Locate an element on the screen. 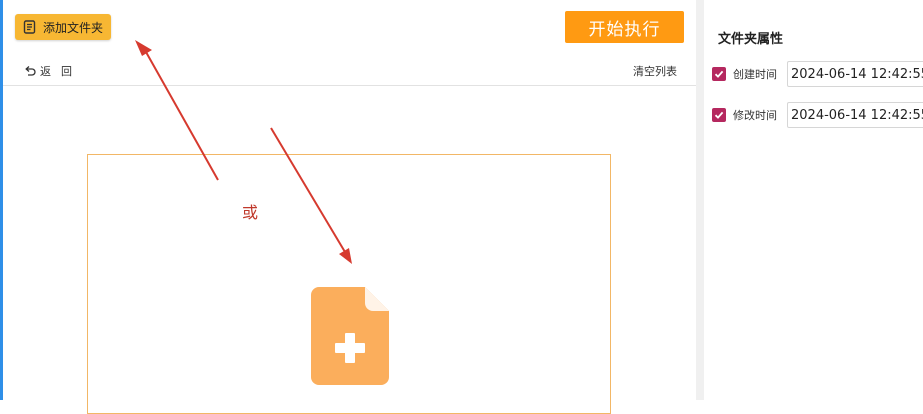 Image resolution: width=923 pixels, height=414 pixels. panel-separator is located at coordinates (700, 200).